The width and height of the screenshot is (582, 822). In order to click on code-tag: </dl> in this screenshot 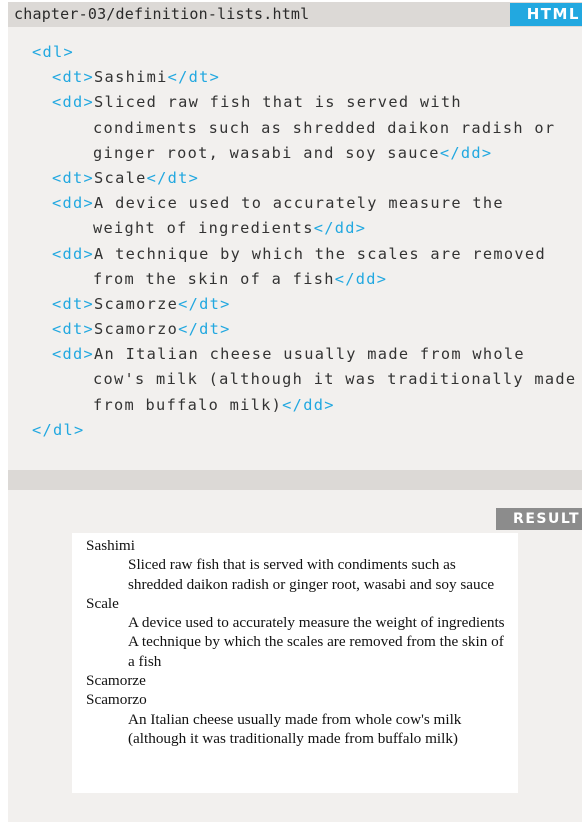, I will do `click(58, 429)`.